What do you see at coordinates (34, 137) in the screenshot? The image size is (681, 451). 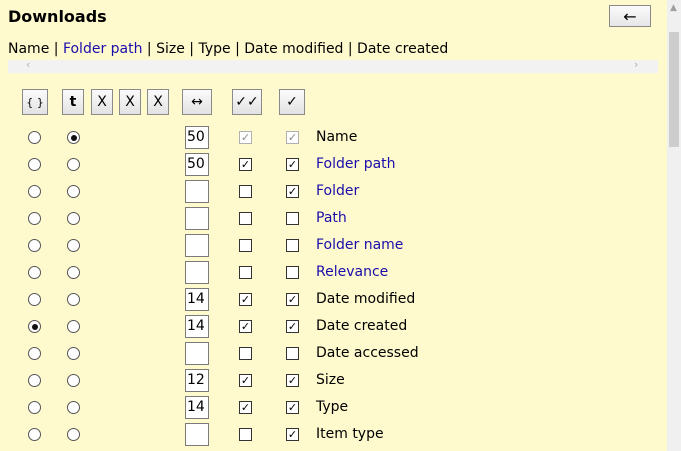 I see `sort-radio-name` at bounding box center [34, 137].